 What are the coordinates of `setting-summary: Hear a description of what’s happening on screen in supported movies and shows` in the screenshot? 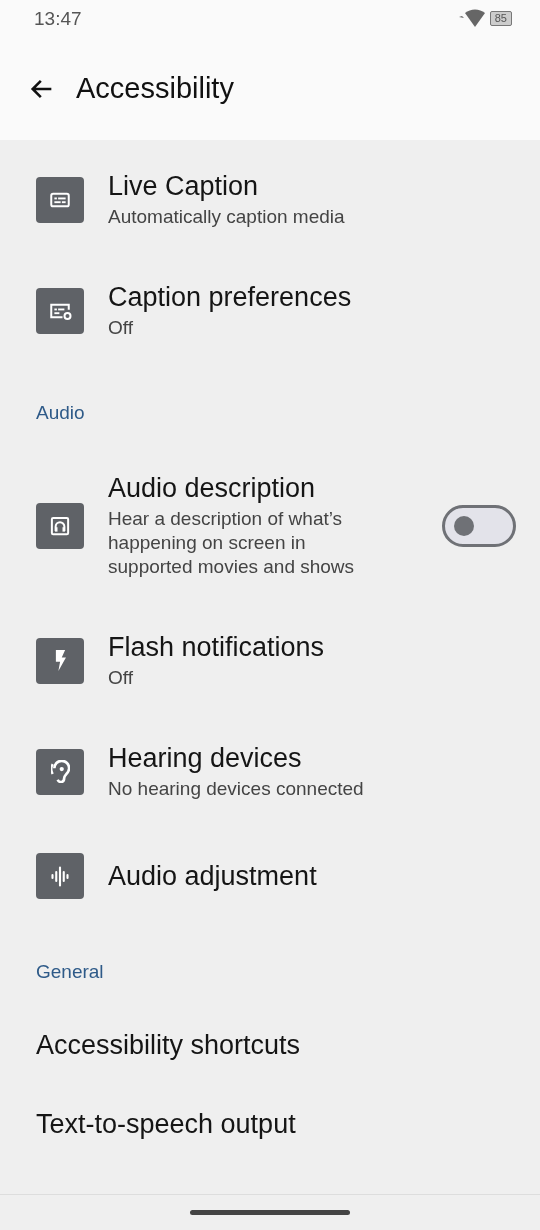 It's located at (232, 543).